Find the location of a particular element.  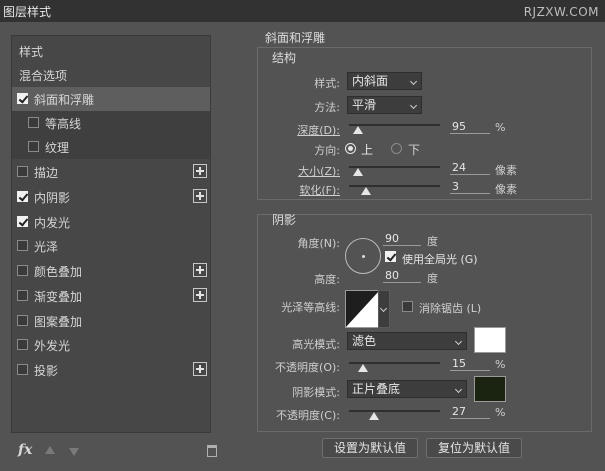

altitude-input: 80 is located at coordinates (402, 276).